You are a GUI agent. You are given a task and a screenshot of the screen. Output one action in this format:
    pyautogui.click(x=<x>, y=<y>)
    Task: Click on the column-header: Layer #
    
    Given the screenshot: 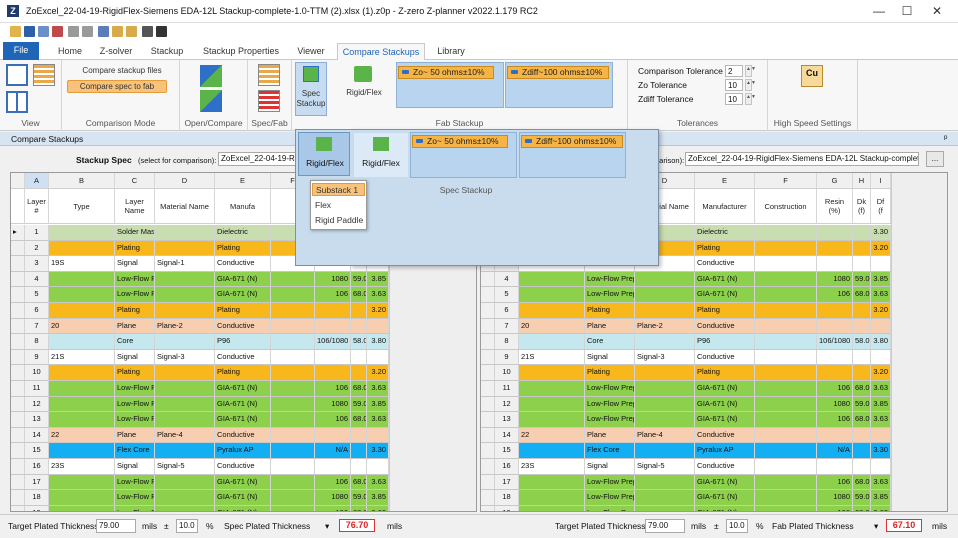 What is the action you would take?
    pyautogui.click(x=37, y=206)
    